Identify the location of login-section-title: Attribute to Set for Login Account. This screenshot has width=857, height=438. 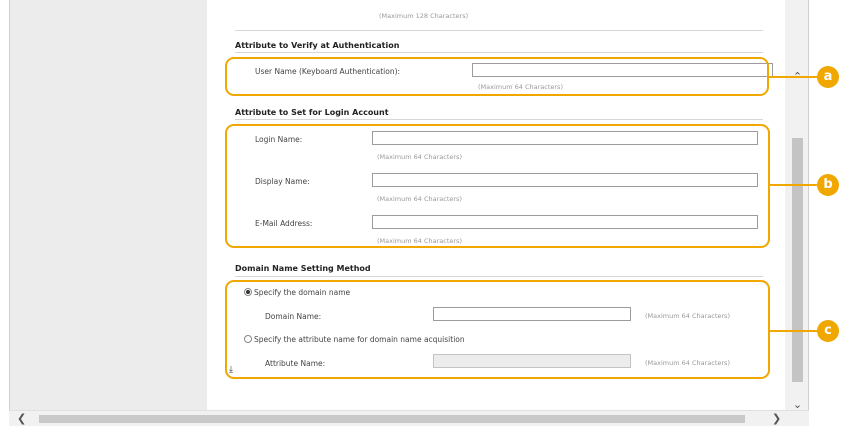
(312, 112).